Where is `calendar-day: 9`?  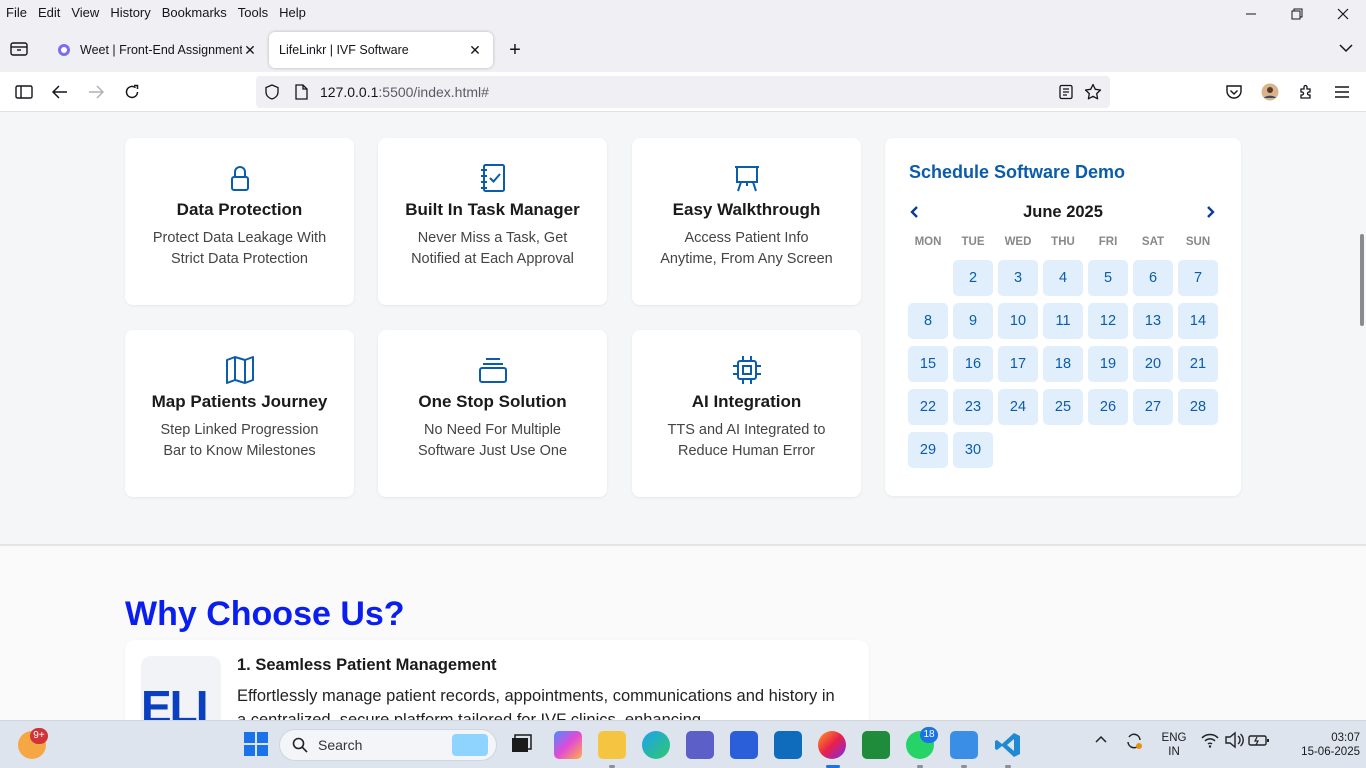
calendar-day: 9 is located at coordinates (973, 321).